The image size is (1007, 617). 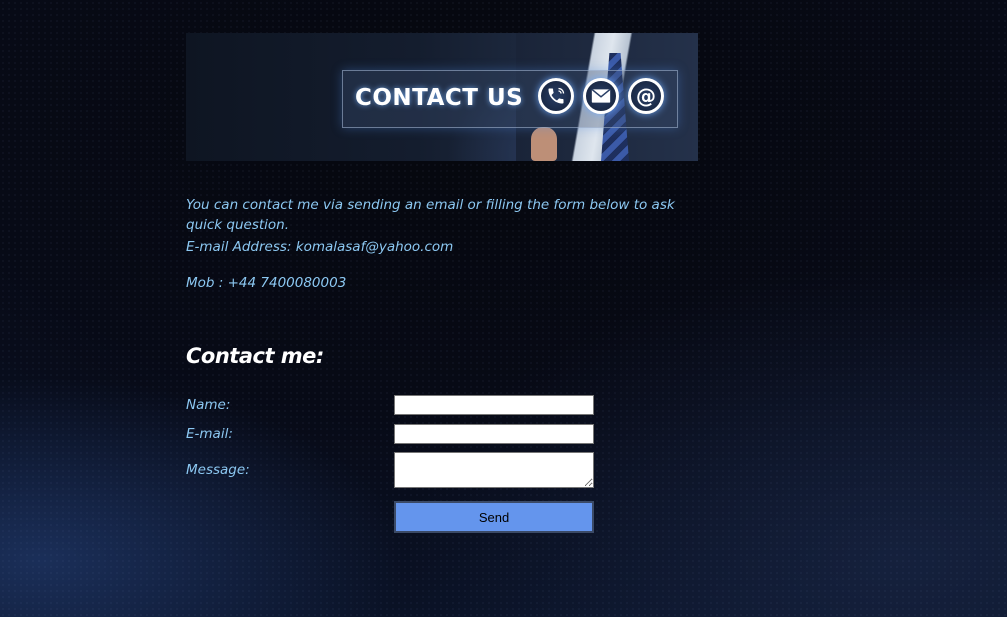 I want to click on mobile-number-text: Mob : +44 7400080003, so click(x=266, y=283).